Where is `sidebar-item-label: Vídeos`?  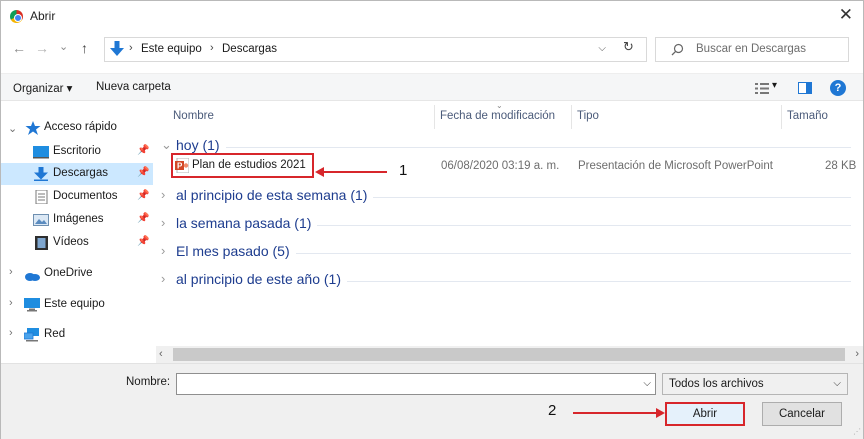 sidebar-item-label: Vídeos is located at coordinates (71, 242).